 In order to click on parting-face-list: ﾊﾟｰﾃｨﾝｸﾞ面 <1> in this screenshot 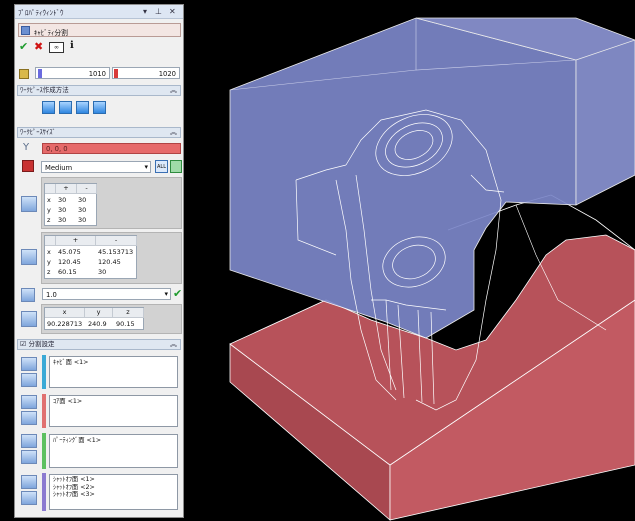, I will do `click(113, 451)`.